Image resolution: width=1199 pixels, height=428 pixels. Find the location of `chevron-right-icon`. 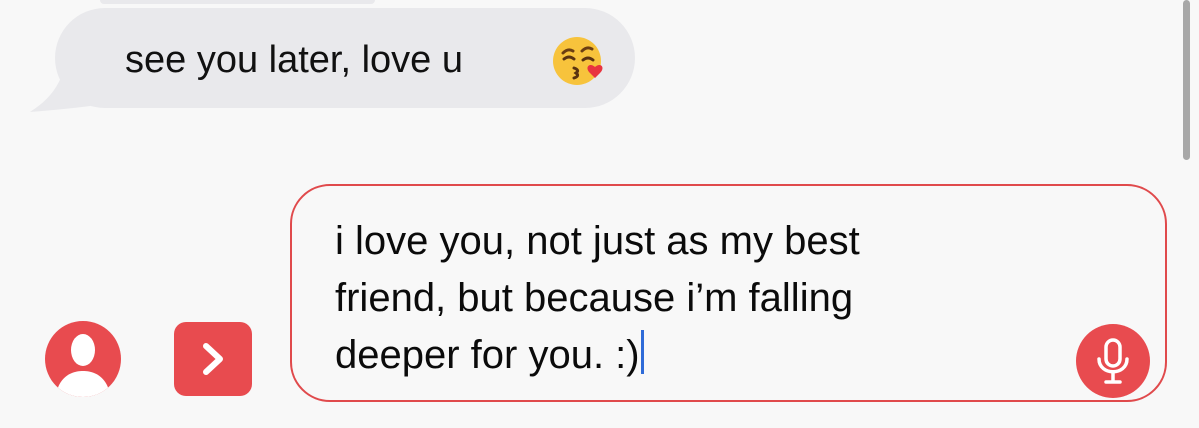

chevron-right-icon is located at coordinates (213, 359).